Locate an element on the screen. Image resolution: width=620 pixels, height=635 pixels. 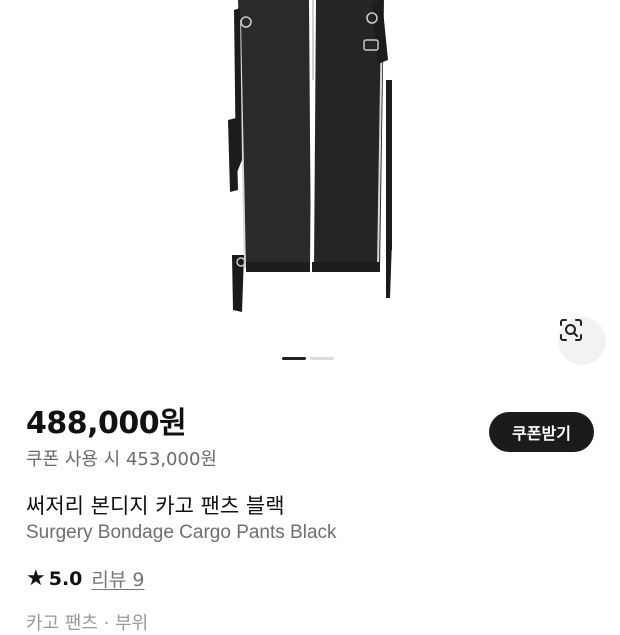
visual-search-icon is located at coordinates (571, 330).